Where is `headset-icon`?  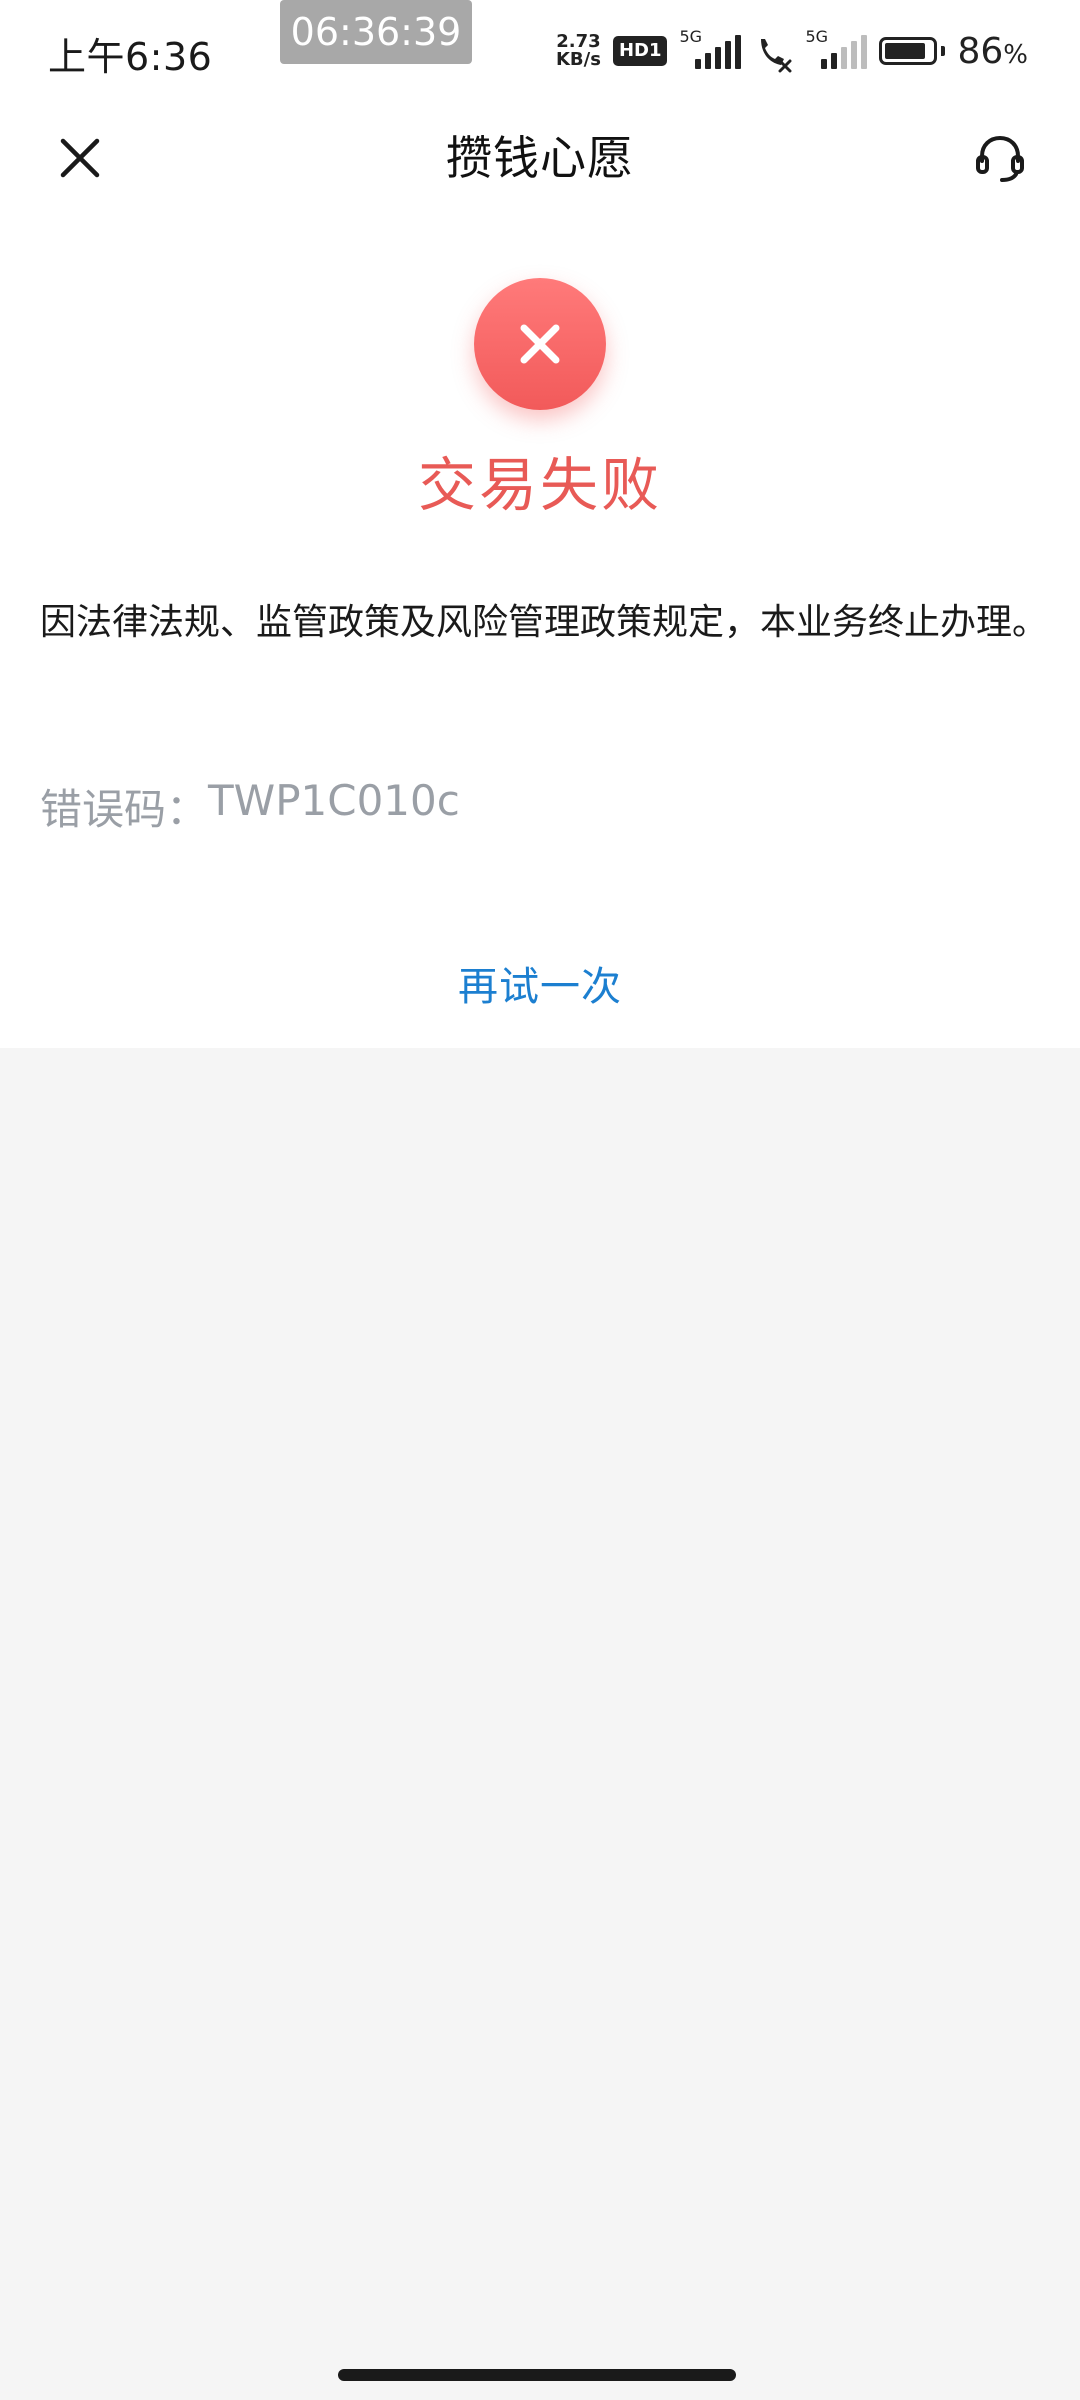
headset-icon is located at coordinates (1000, 158).